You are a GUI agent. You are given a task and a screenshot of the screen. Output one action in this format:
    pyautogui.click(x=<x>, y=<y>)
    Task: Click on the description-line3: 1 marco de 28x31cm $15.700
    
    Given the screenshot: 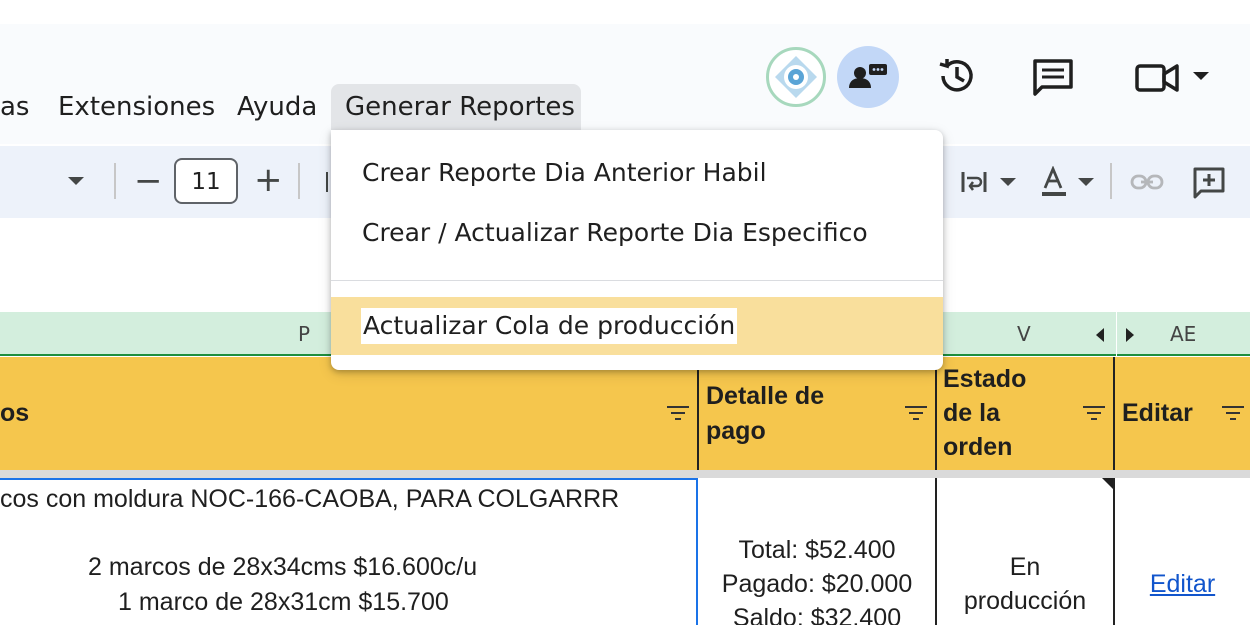 What is the action you would take?
    pyautogui.click(x=283, y=602)
    